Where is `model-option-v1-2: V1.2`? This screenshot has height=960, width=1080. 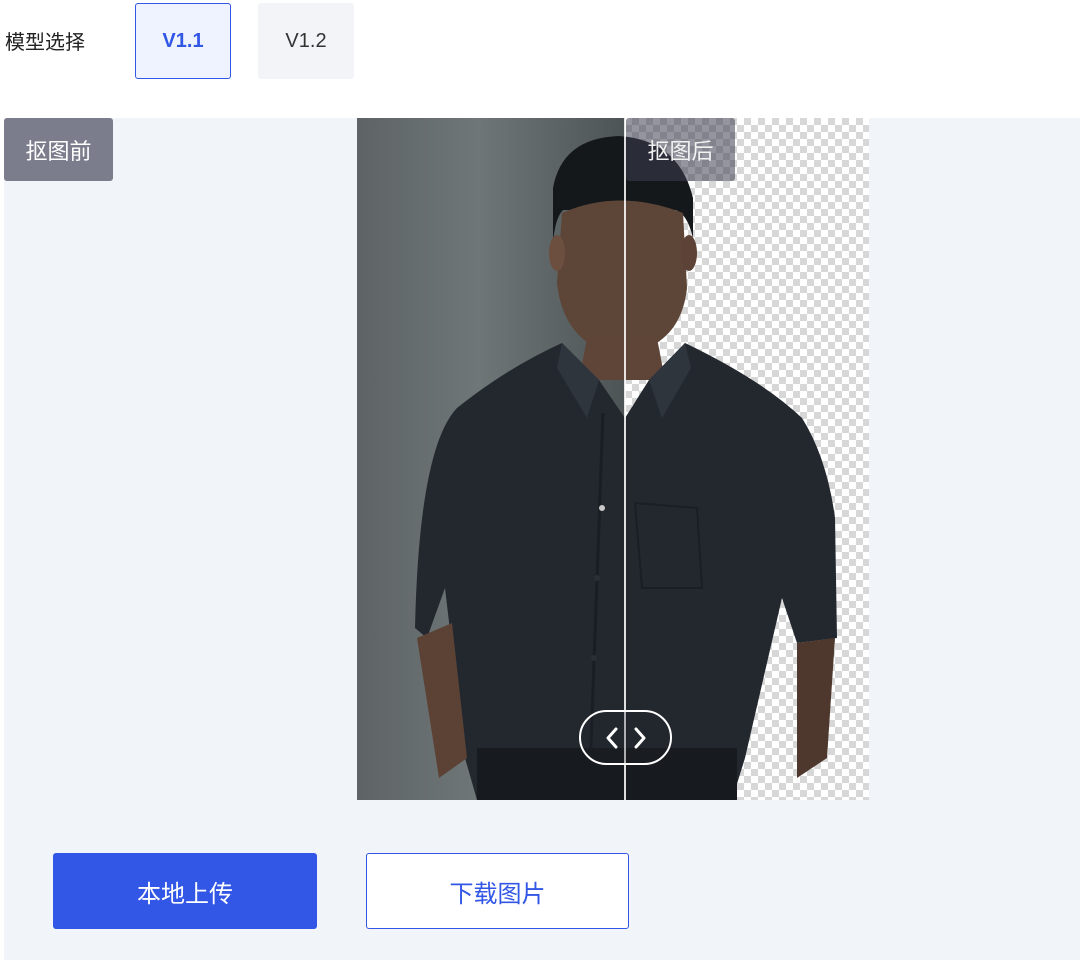
model-option-v1-2: V1.2 is located at coordinates (306, 41).